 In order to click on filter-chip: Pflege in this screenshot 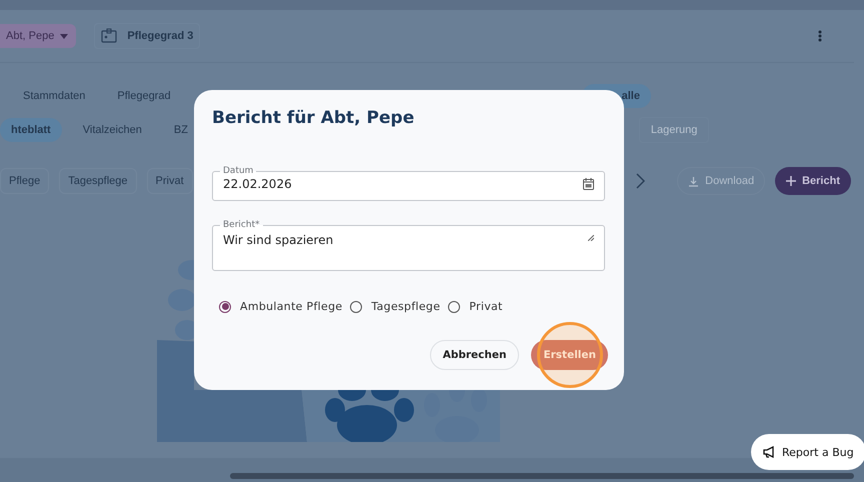, I will do `click(25, 181)`.